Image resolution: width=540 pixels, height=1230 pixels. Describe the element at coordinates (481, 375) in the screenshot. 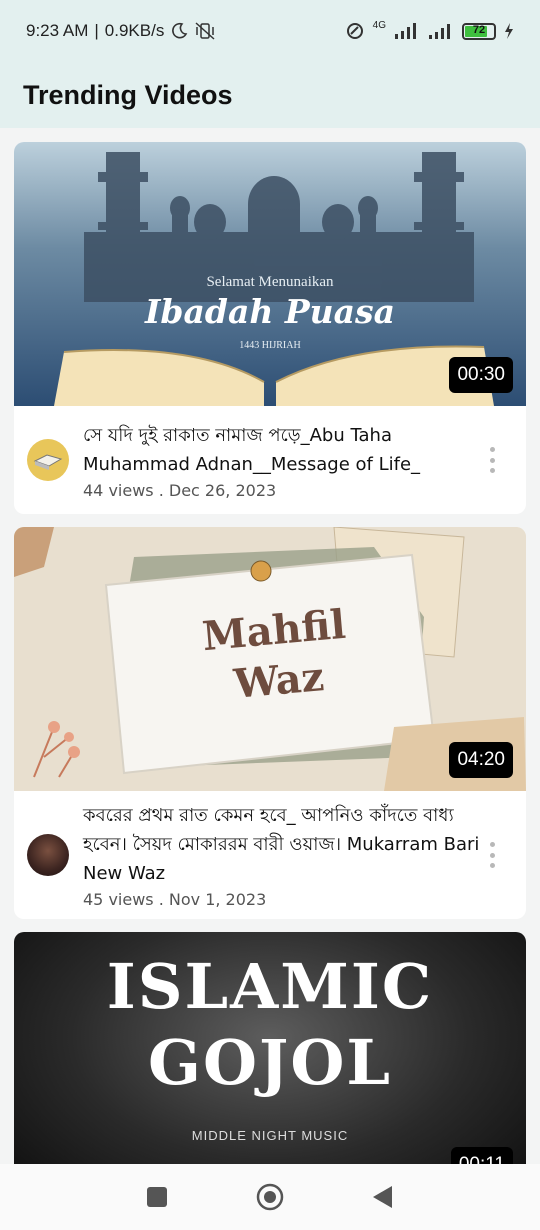

I see `duration-badge: 00:30` at that location.